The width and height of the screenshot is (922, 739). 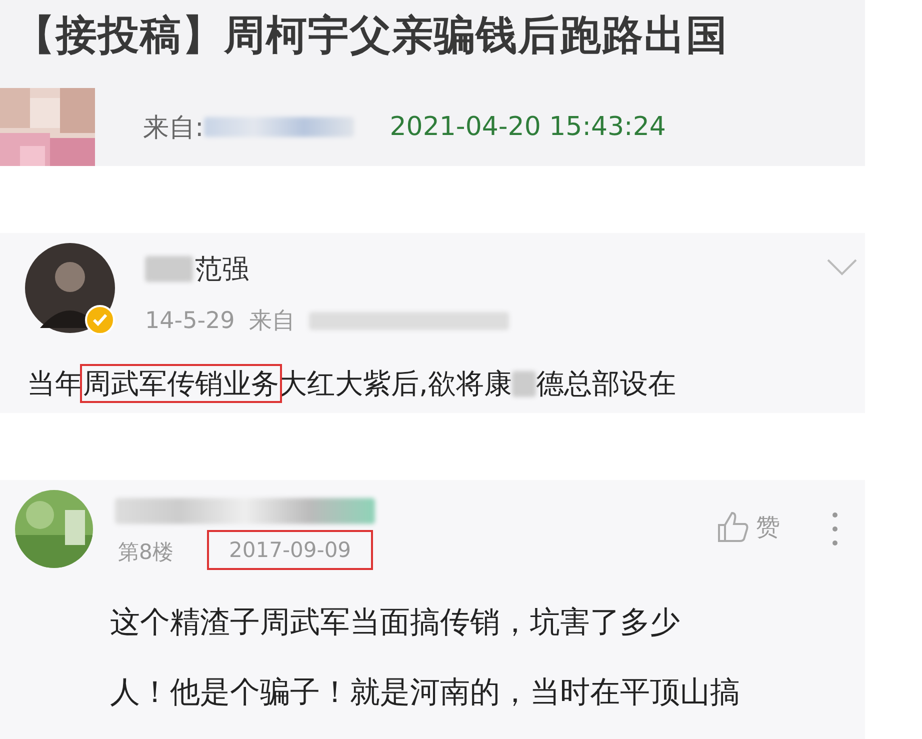 What do you see at coordinates (524, 384) in the screenshot?
I see `blurred-text` at bounding box center [524, 384].